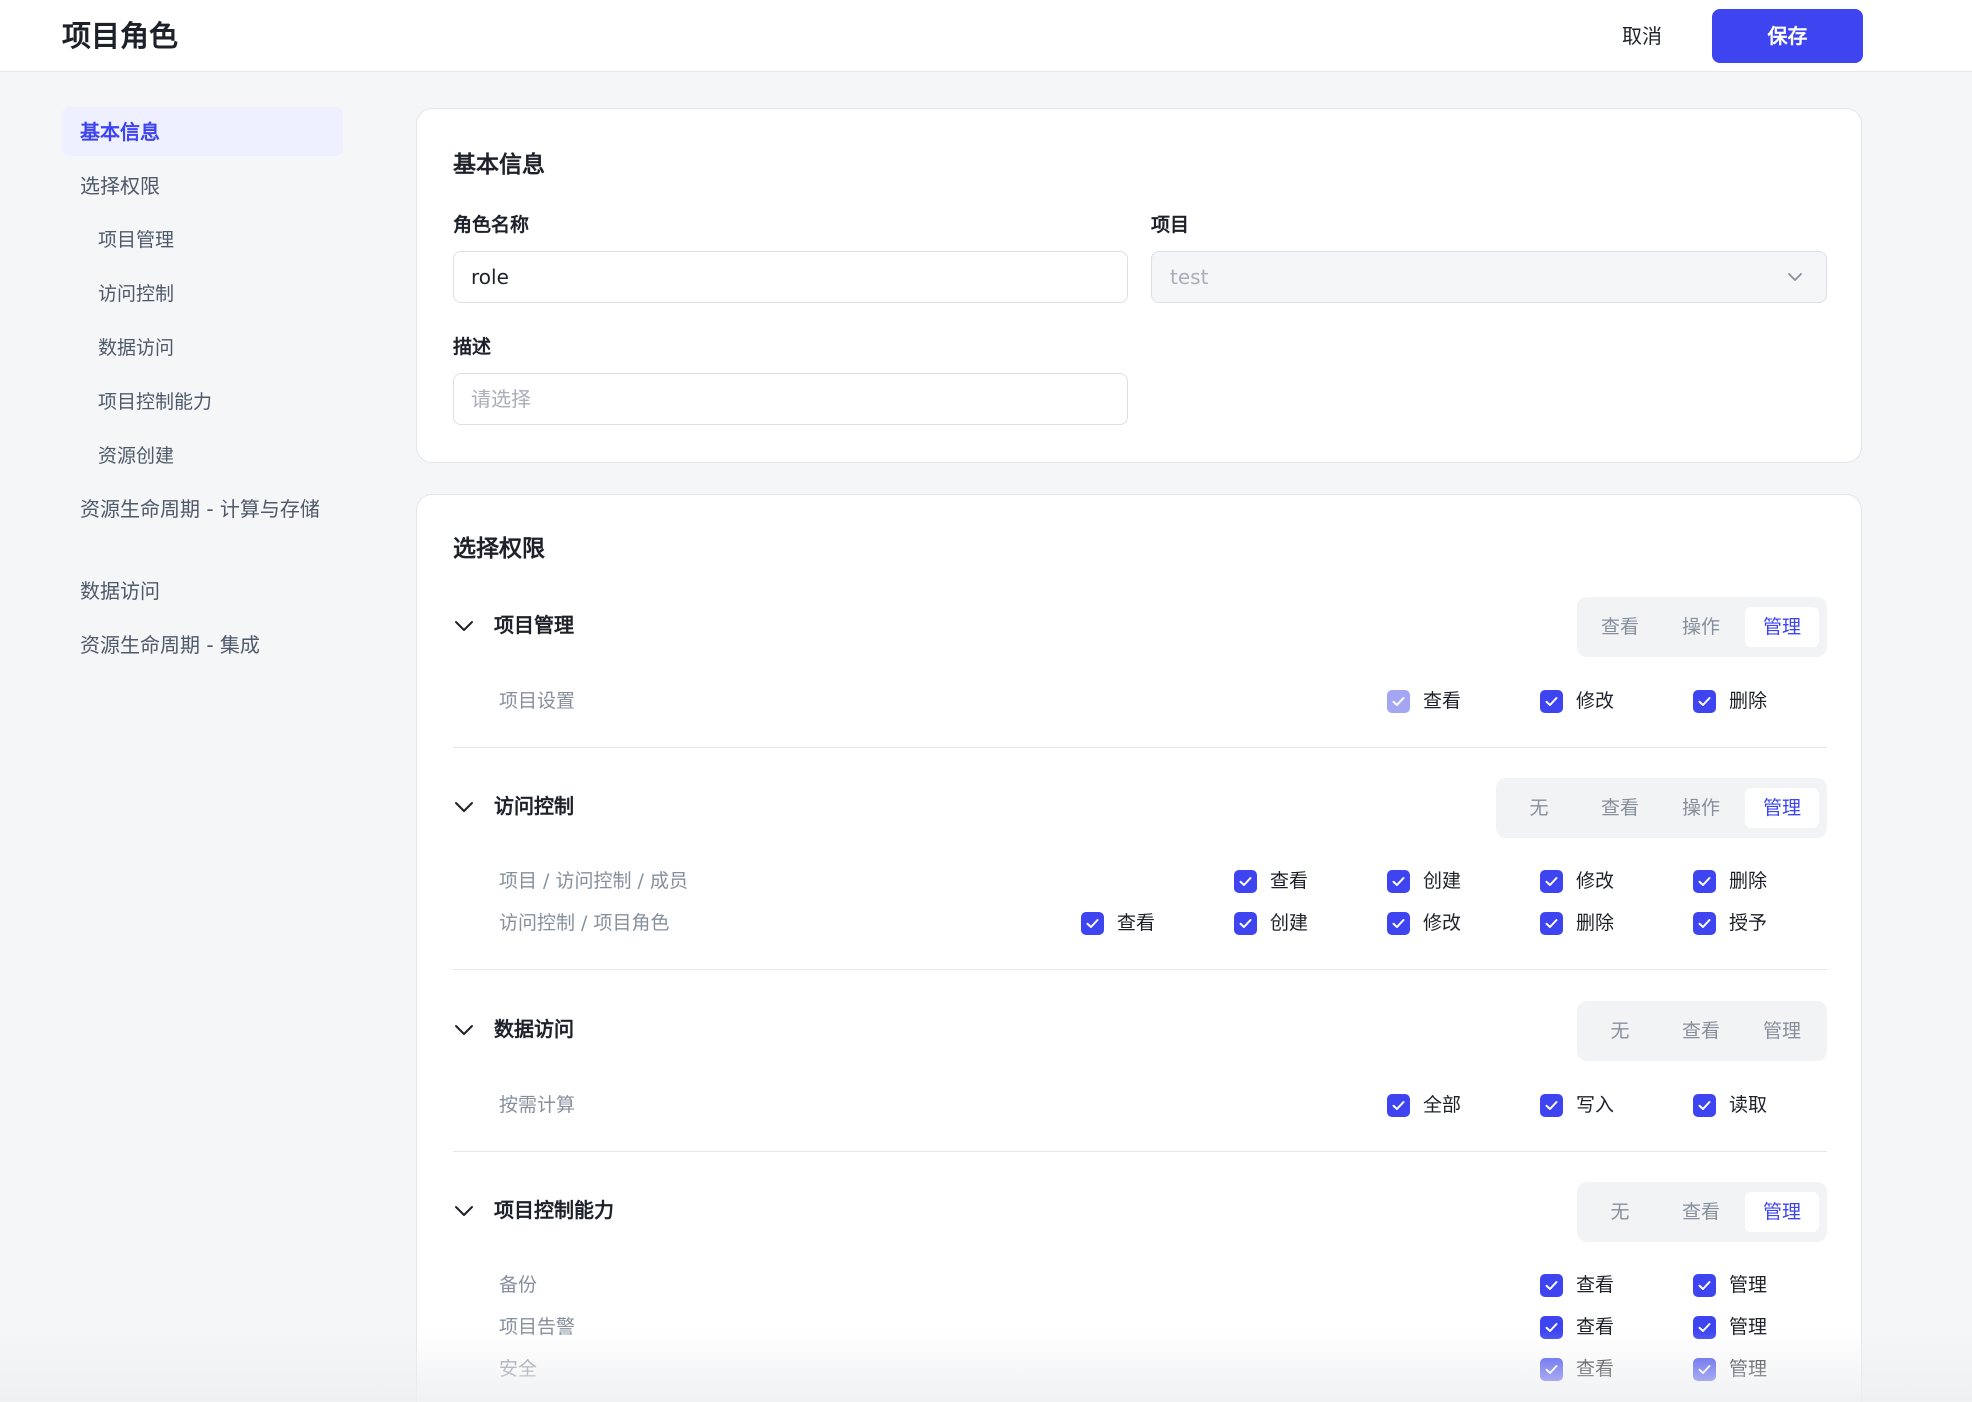 The height and width of the screenshot is (1402, 1972). Describe the element at coordinates (155, 402) in the screenshot. I see `sidebar-item-project-control: 项目控制能力` at that location.